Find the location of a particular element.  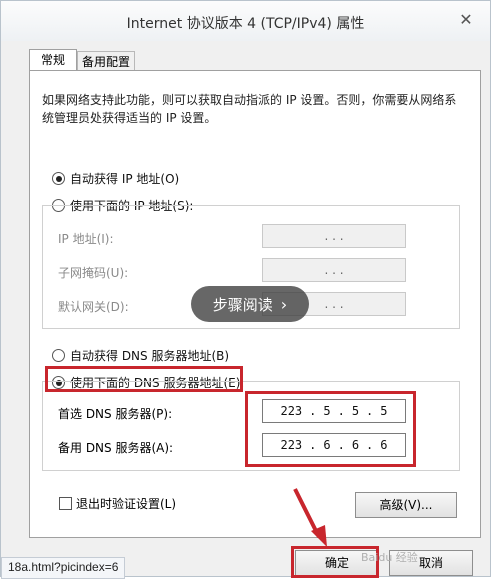

arrow-icon is located at coordinates (310, 517).